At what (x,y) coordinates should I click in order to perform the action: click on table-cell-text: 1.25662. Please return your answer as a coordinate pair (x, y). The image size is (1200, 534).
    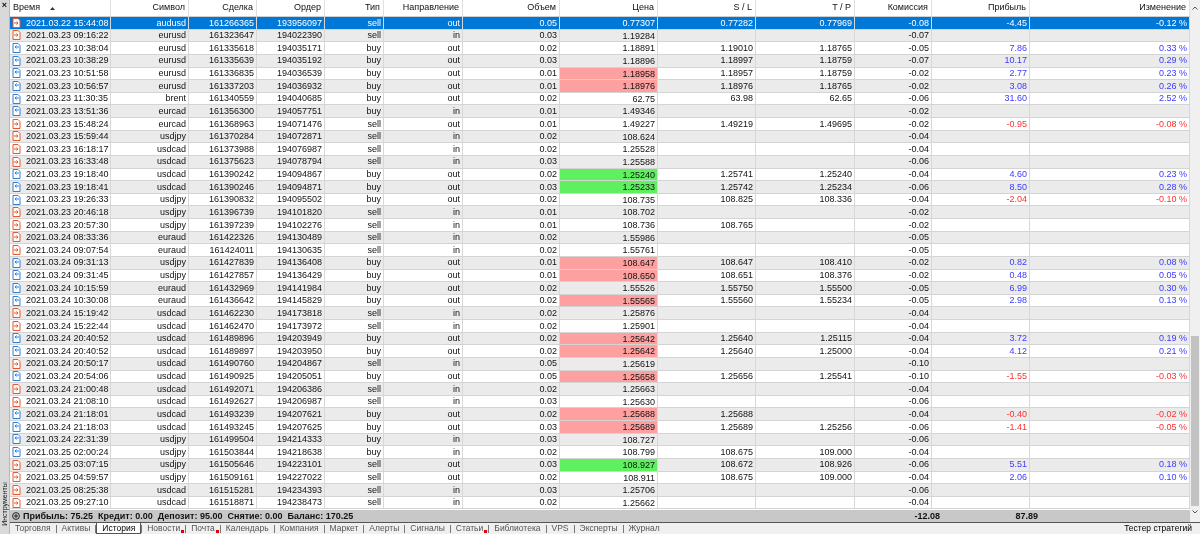
    Looking at the image, I should click on (638, 502).